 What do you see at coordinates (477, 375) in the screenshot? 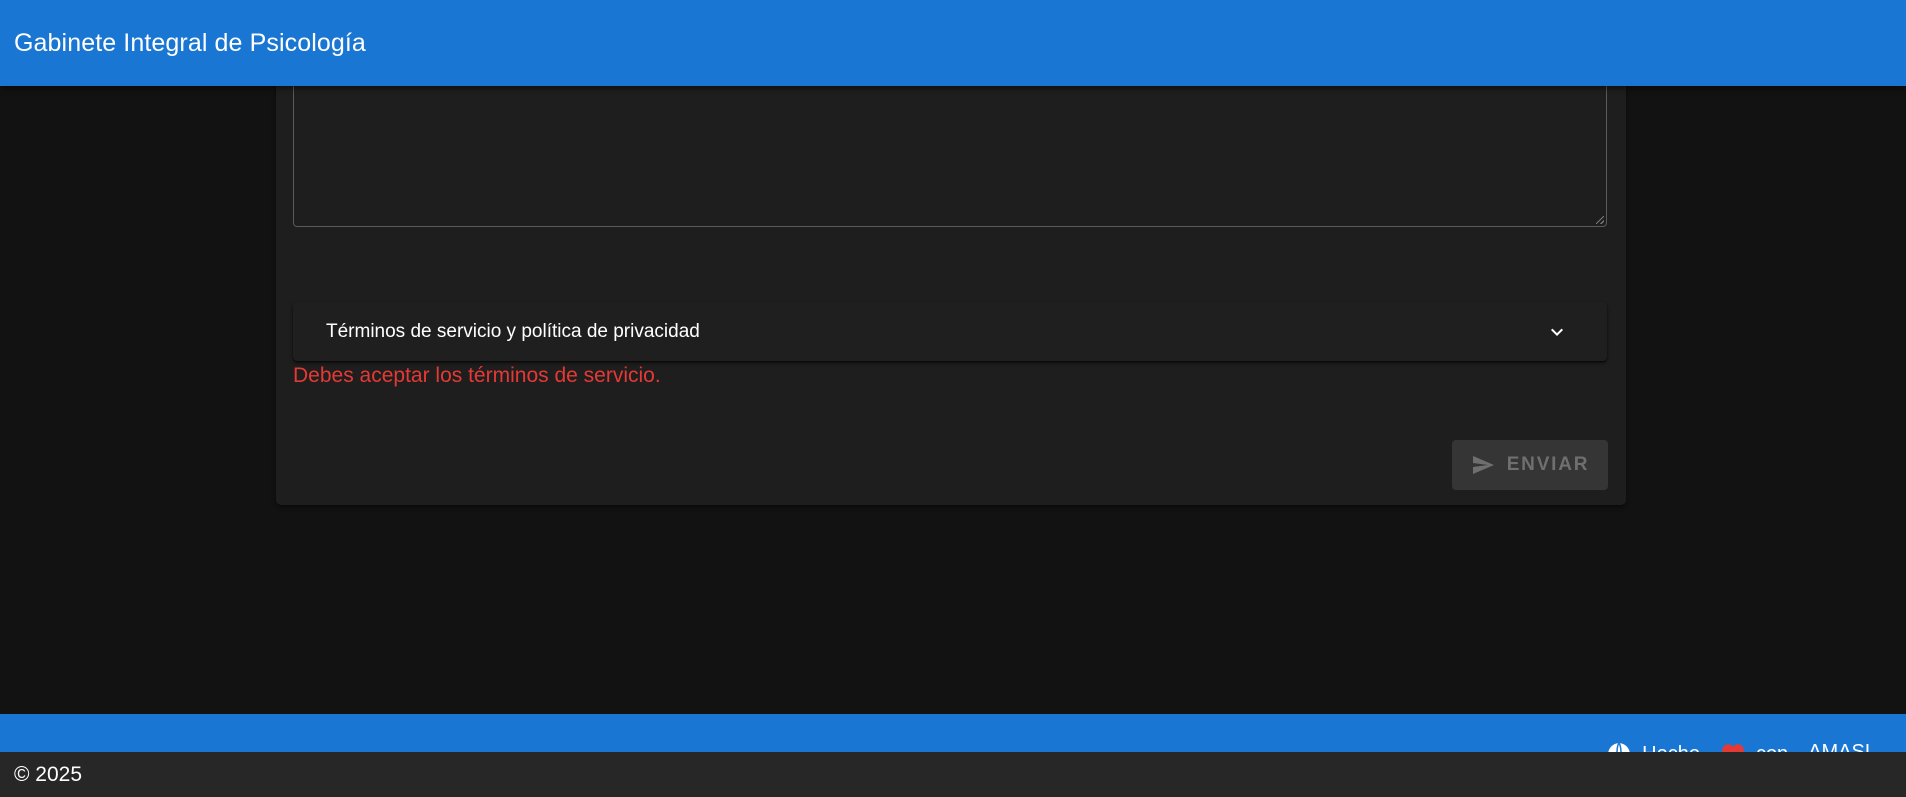
I see `terms-error-message: Debes aceptar los términos de servicio.` at bounding box center [477, 375].